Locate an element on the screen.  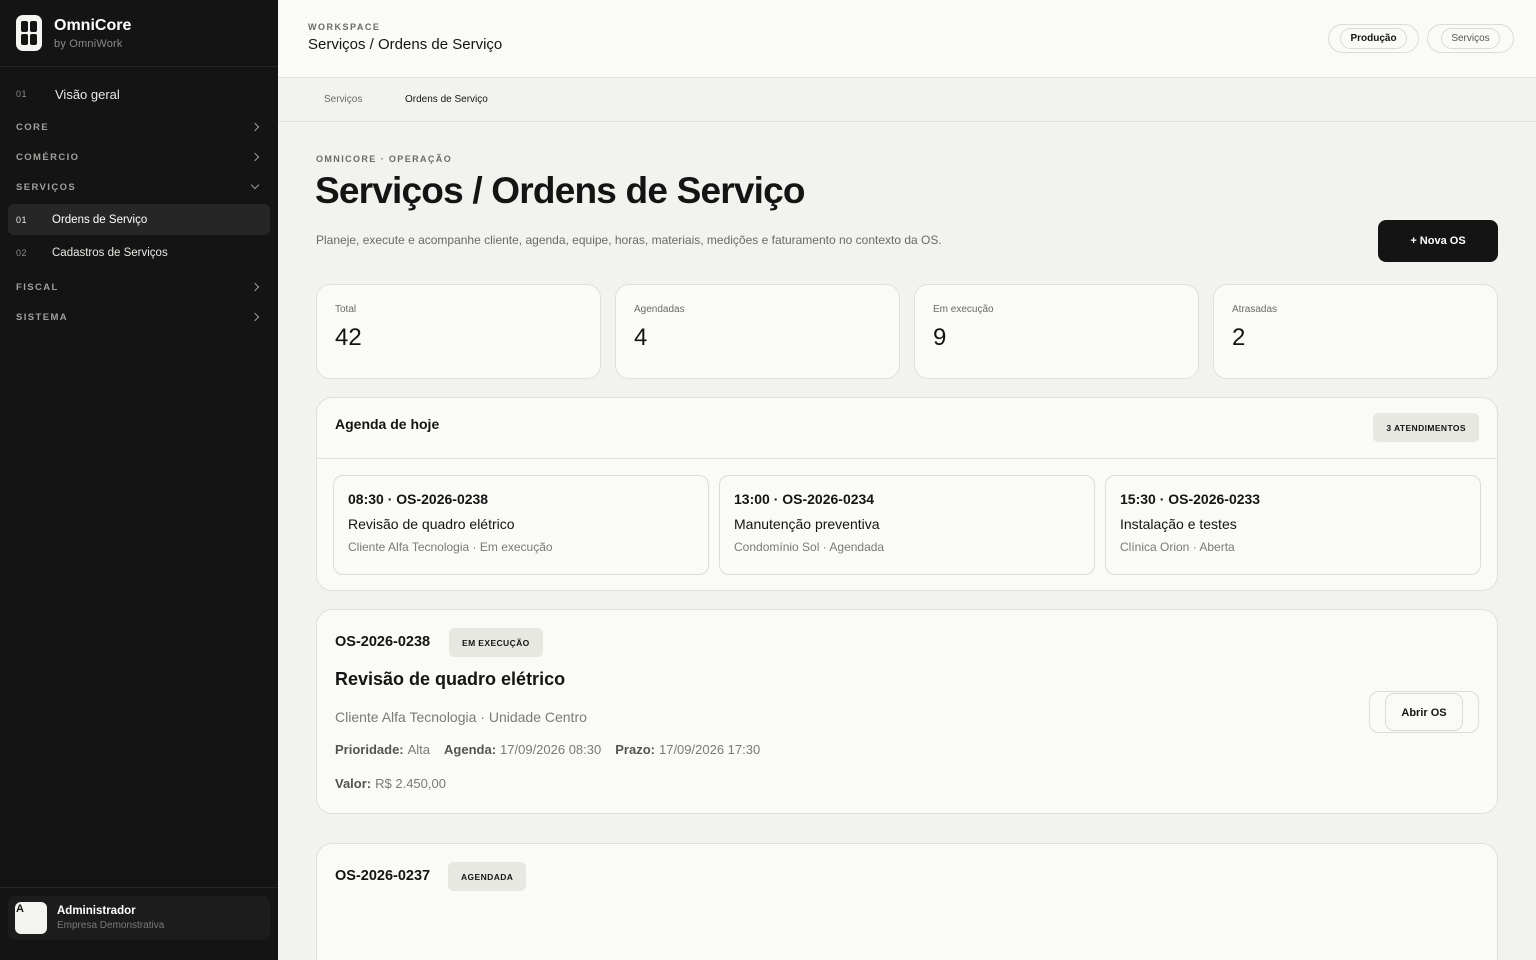
slot-title: Instalação e testes is located at coordinates (1178, 524).